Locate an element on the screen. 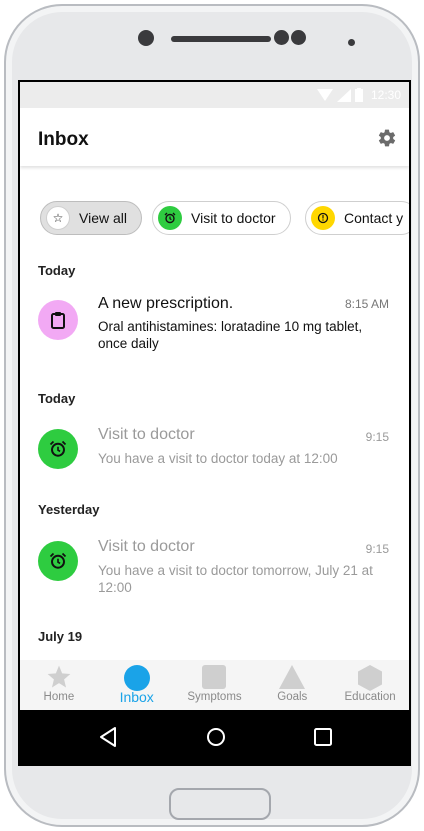 This screenshot has width=424, height=831. nav-education: Education is located at coordinates (370, 685).